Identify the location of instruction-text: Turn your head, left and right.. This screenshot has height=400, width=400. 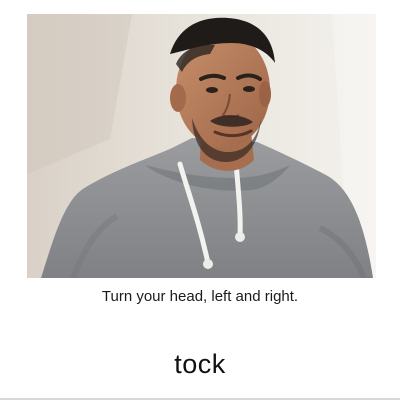
(200, 296).